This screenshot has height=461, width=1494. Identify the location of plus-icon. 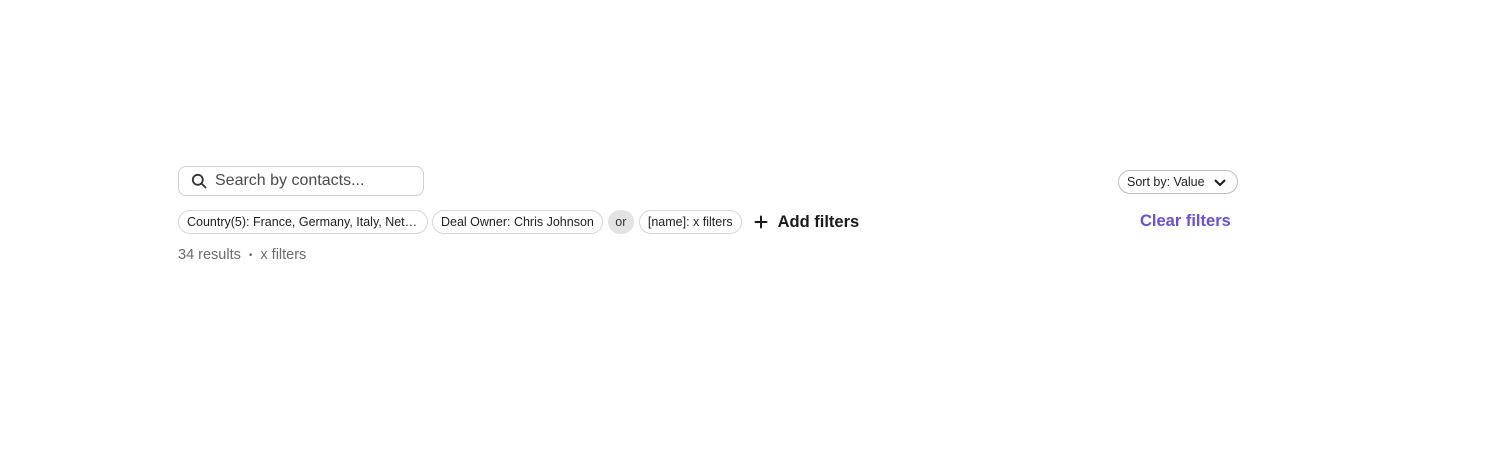
(761, 222).